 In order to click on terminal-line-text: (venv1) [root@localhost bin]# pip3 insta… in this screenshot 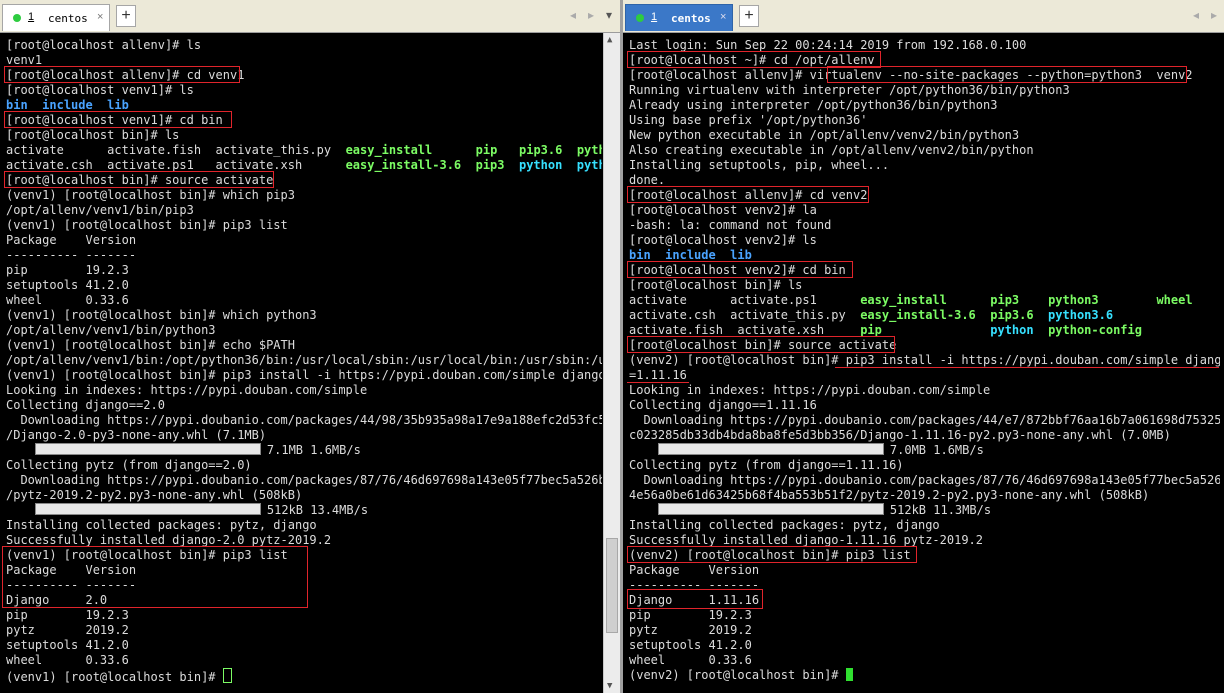, I will do `click(304, 375)`.